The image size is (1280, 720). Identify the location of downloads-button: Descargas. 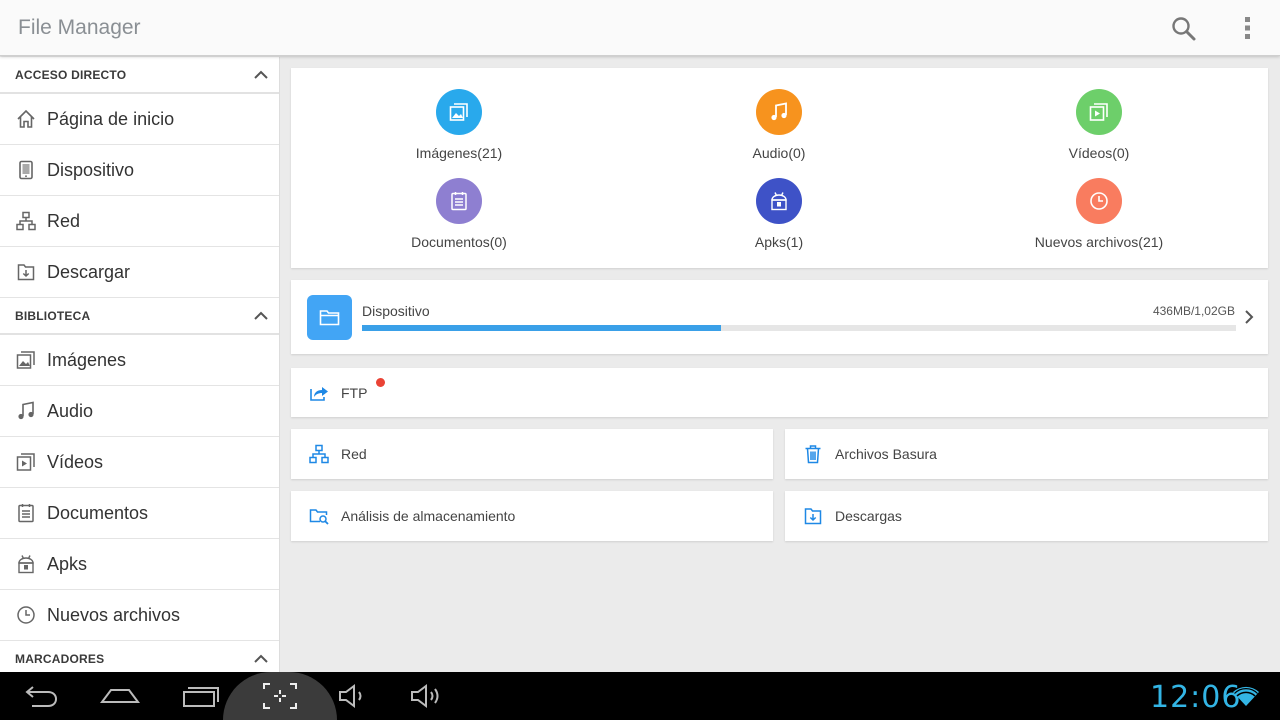
(1026, 516).